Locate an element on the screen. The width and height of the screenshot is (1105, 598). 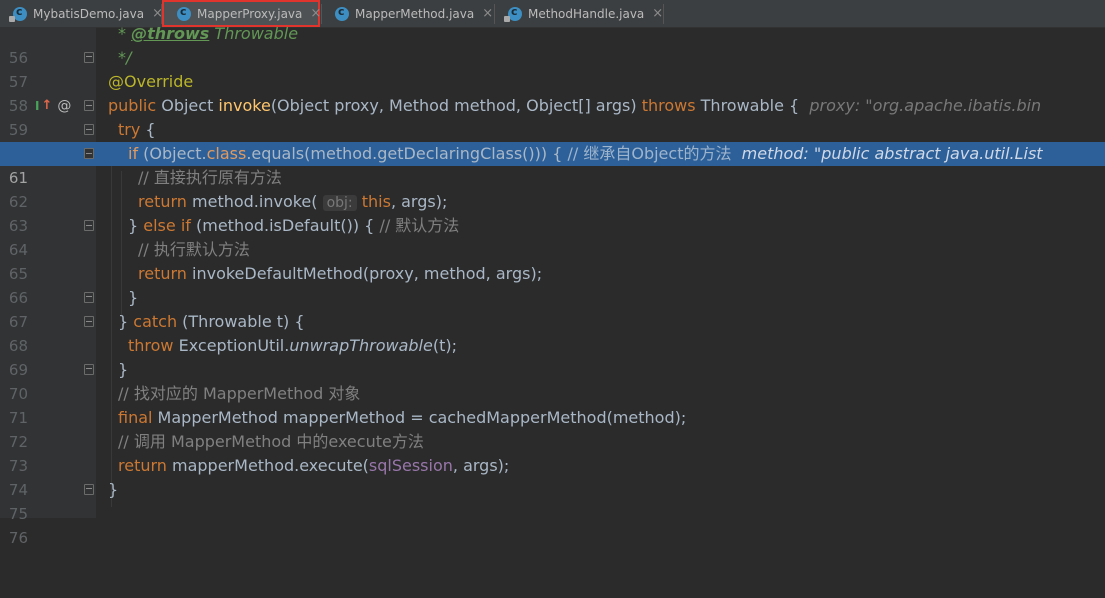
code-line: 57 */ is located at coordinates (552, 68).